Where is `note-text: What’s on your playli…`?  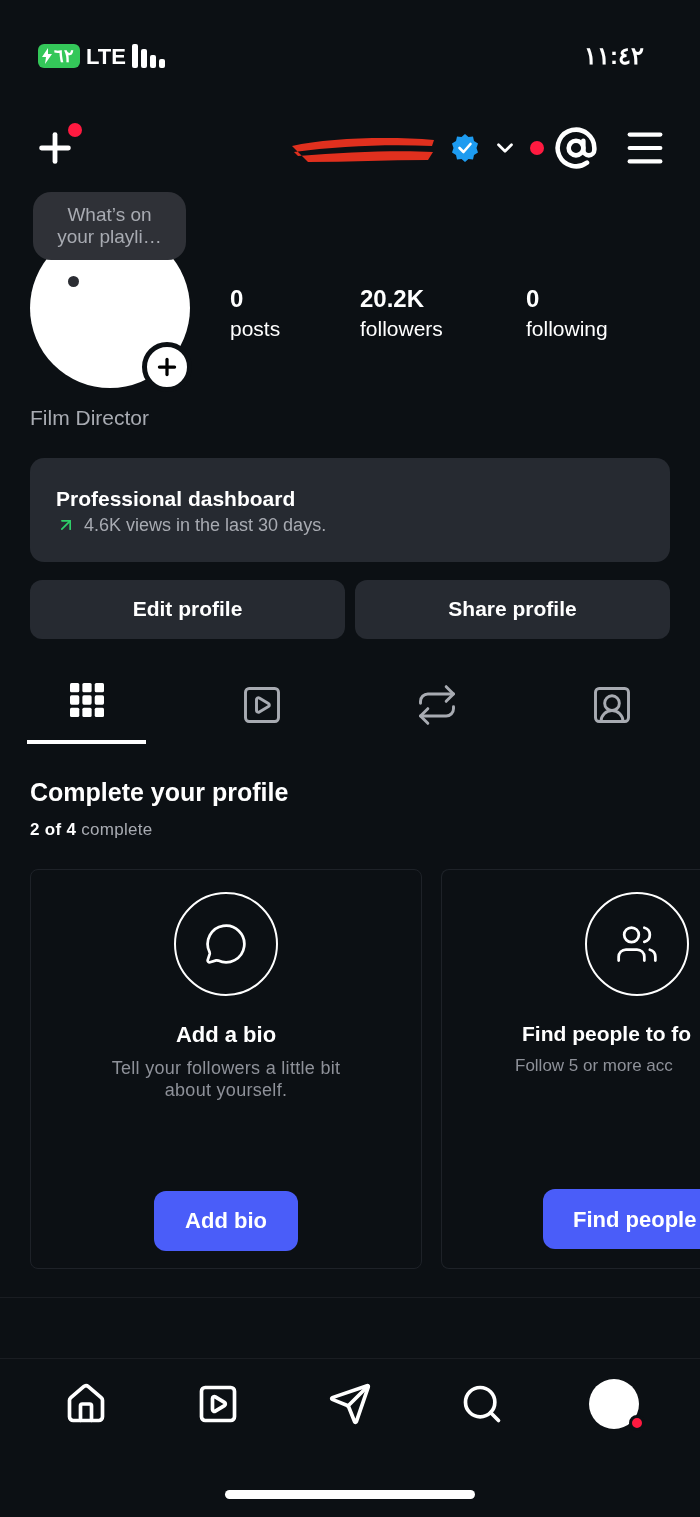
note-text: What’s on your playli… is located at coordinates (109, 226).